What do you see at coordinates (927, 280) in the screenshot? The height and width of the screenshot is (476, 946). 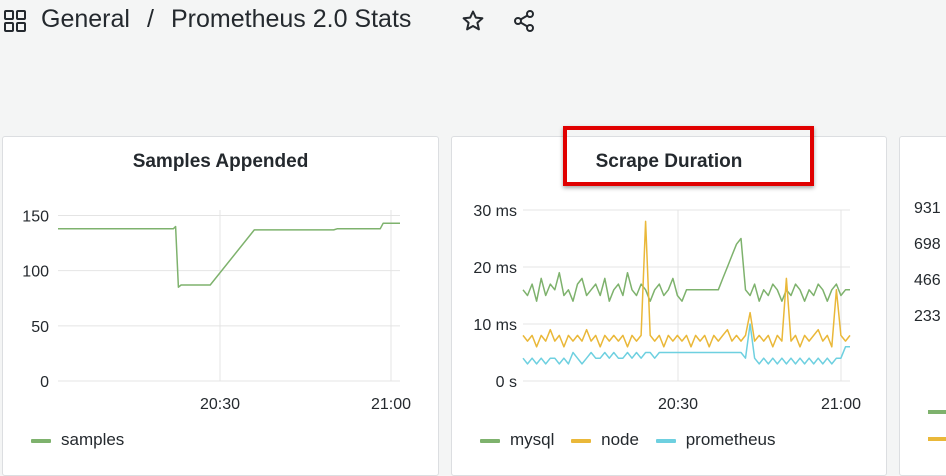 I see `stat-value: 466` at bounding box center [927, 280].